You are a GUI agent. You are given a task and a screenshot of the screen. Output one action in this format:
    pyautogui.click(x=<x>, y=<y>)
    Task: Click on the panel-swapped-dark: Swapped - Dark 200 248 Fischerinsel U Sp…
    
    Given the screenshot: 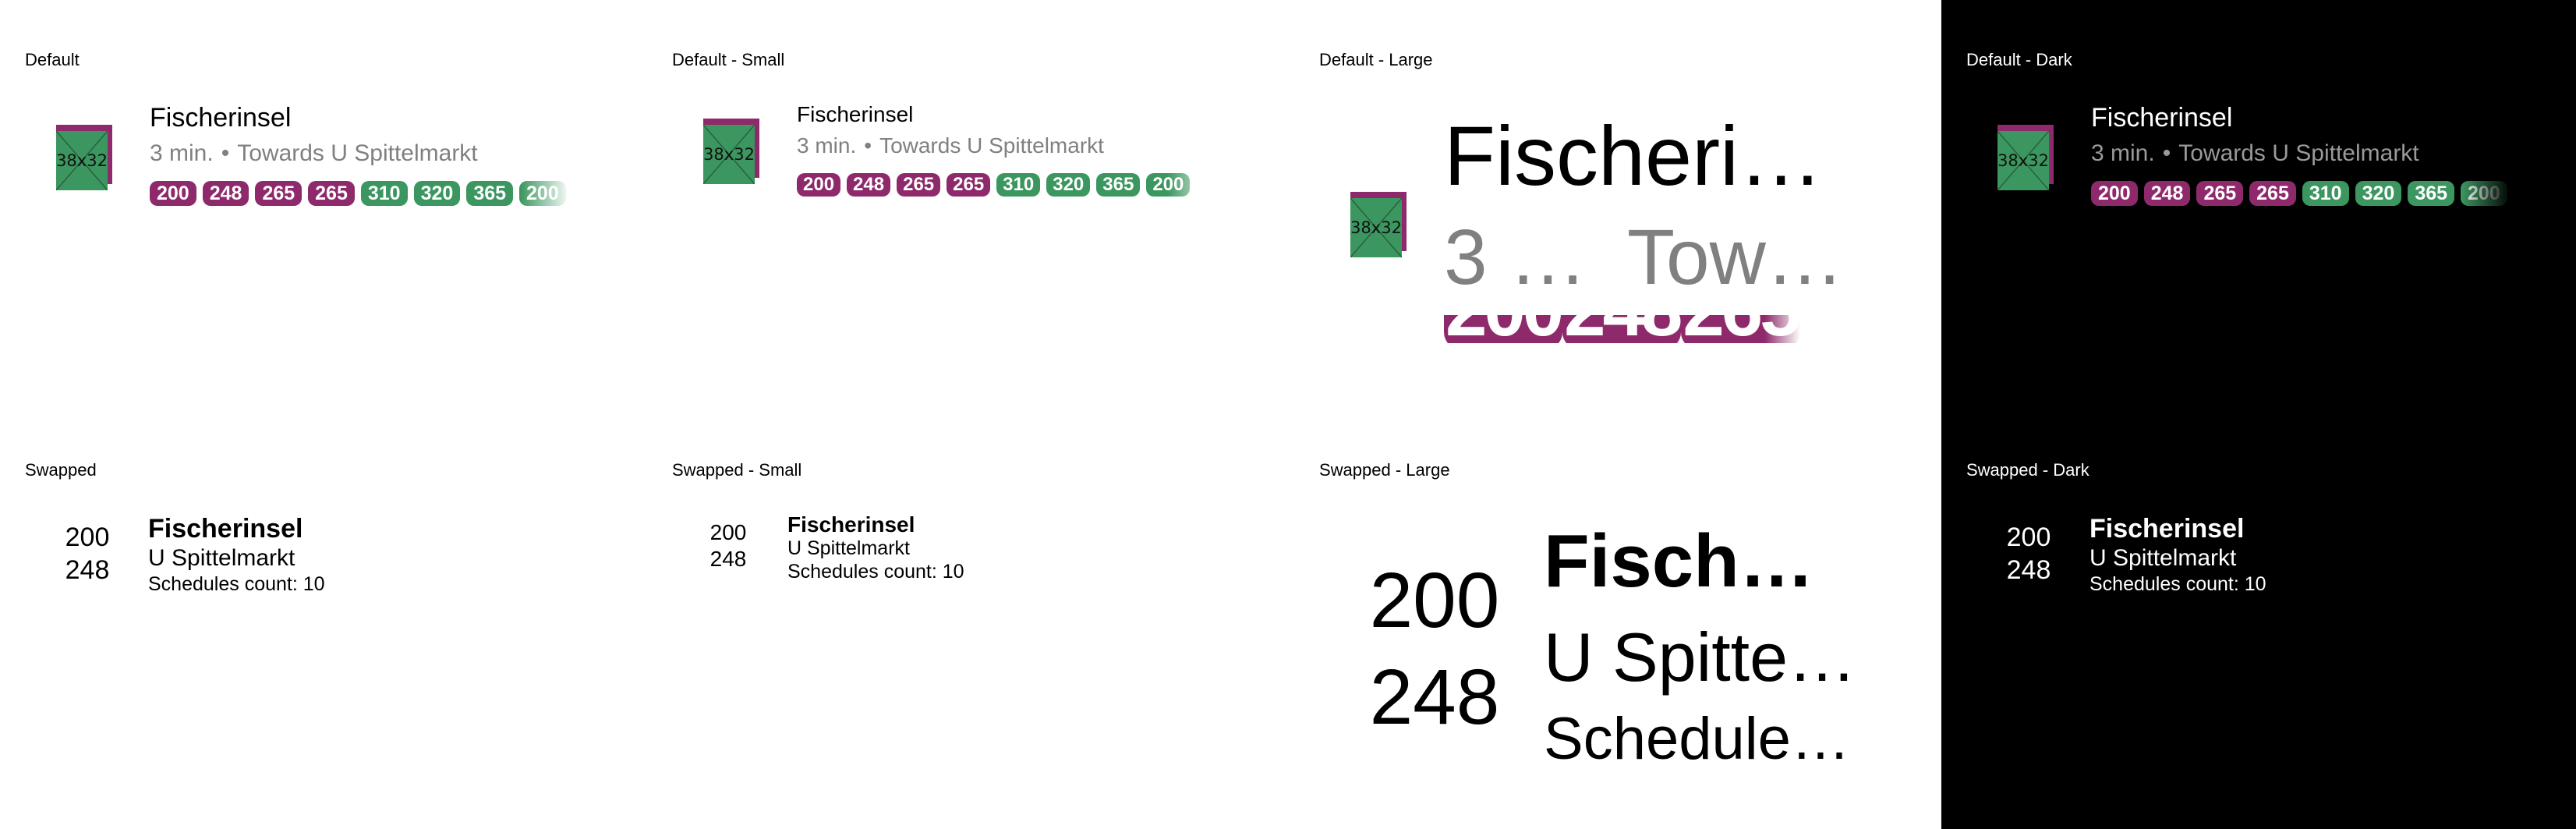 What is the action you would take?
    pyautogui.click(x=2258, y=621)
    